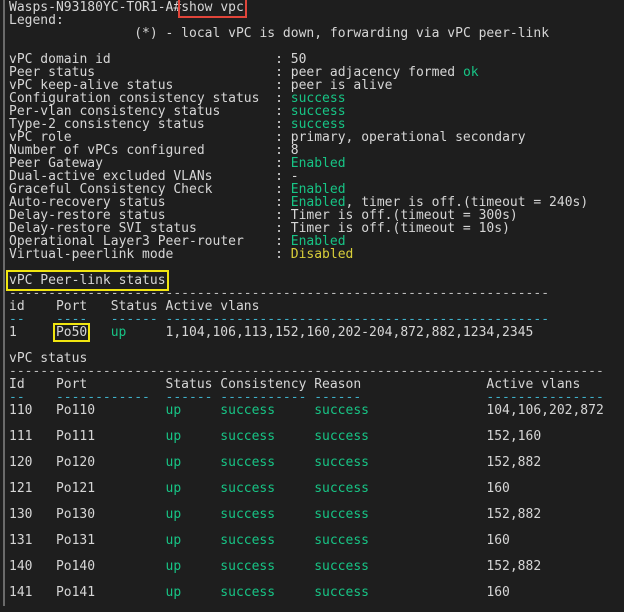 This screenshot has height=612, width=624. Describe the element at coordinates (21, 410) in the screenshot. I see `cell-id: 110` at that location.